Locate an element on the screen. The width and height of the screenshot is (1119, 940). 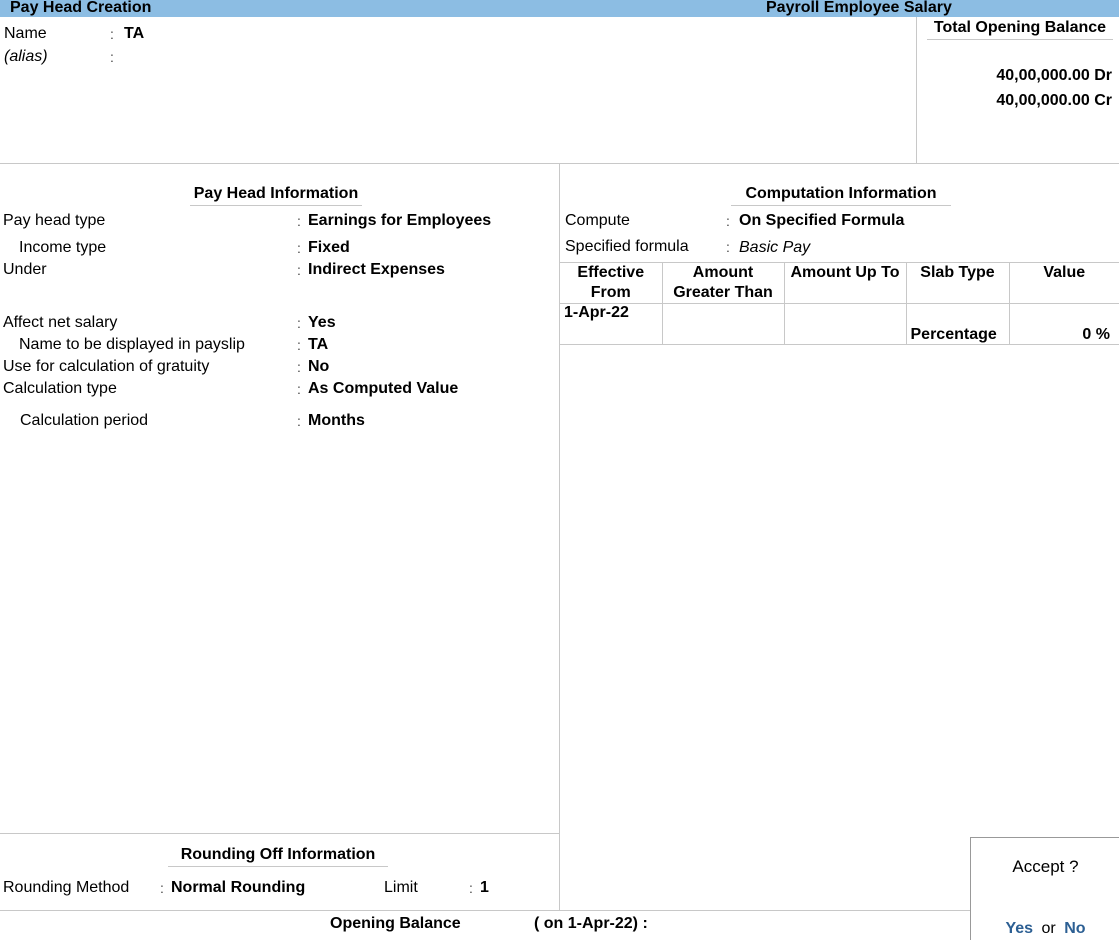
affect-net-salary-label: Affect net salary is located at coordinates (60, 322).